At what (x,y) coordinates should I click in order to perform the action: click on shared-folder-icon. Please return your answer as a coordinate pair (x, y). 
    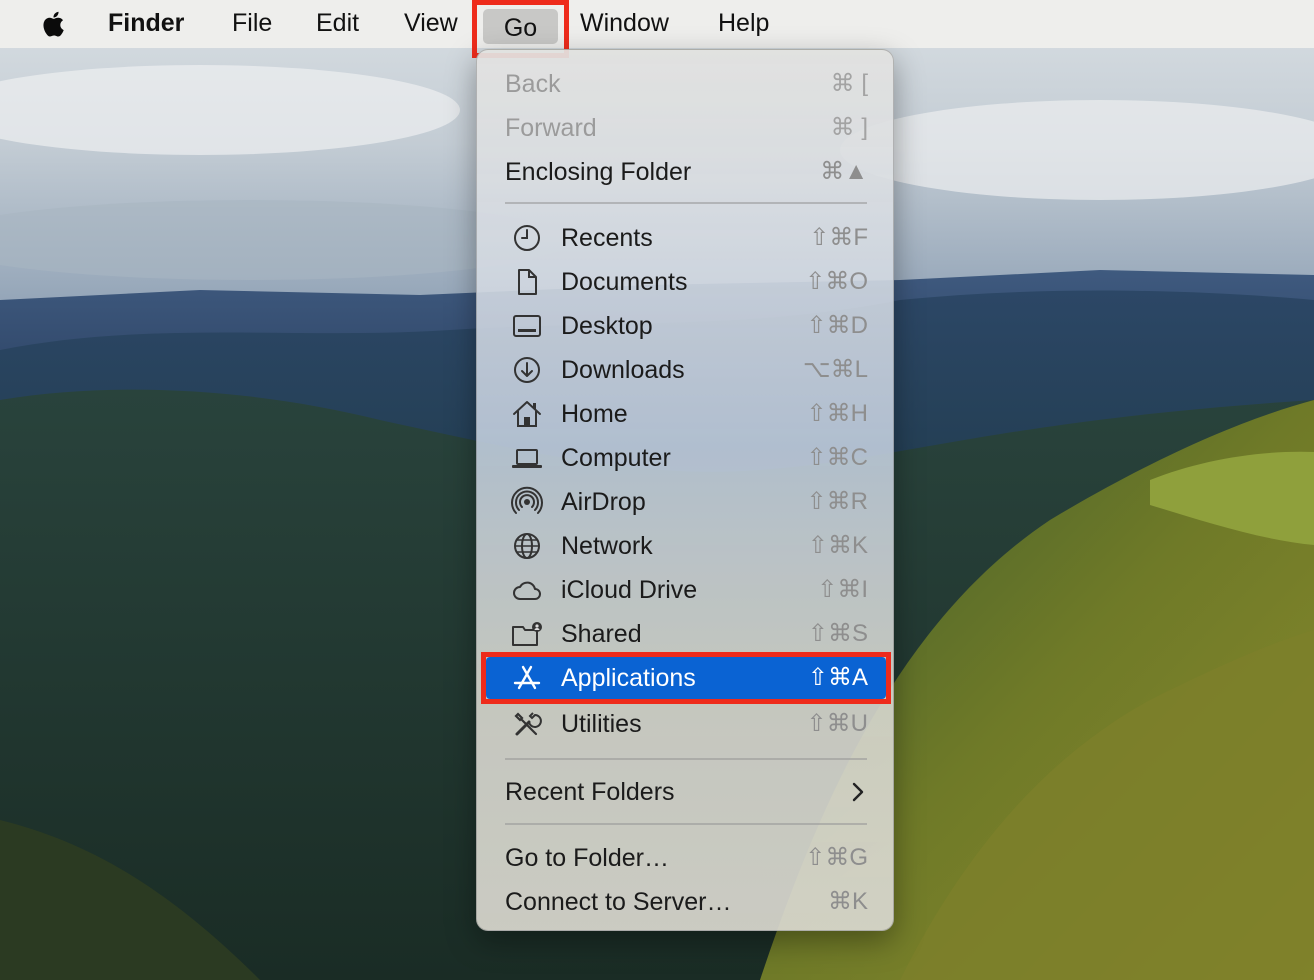
    Looking at the image, I should click on (527, 634).